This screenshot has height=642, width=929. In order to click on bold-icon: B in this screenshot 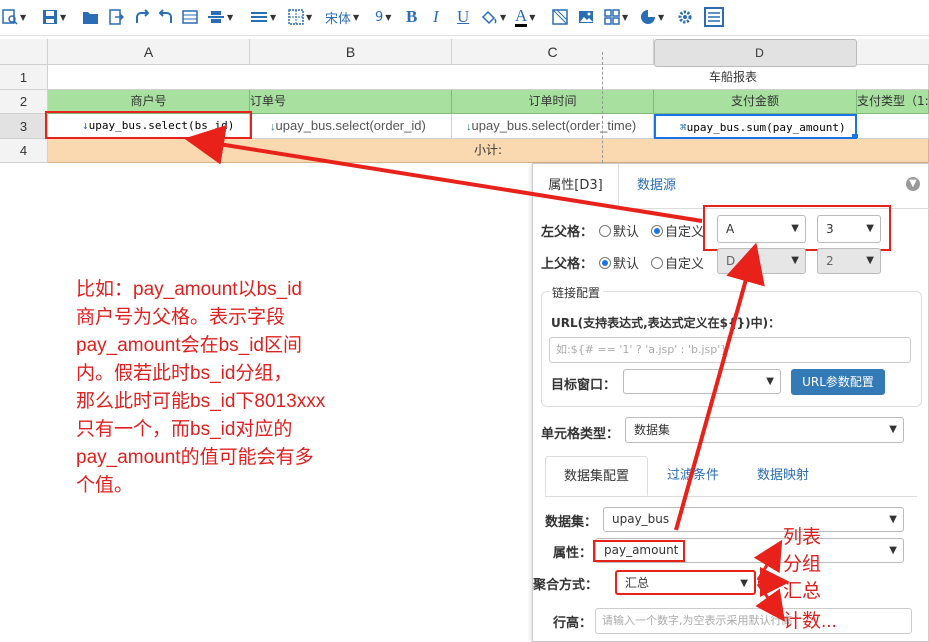, I will do `click(411, 17)`.